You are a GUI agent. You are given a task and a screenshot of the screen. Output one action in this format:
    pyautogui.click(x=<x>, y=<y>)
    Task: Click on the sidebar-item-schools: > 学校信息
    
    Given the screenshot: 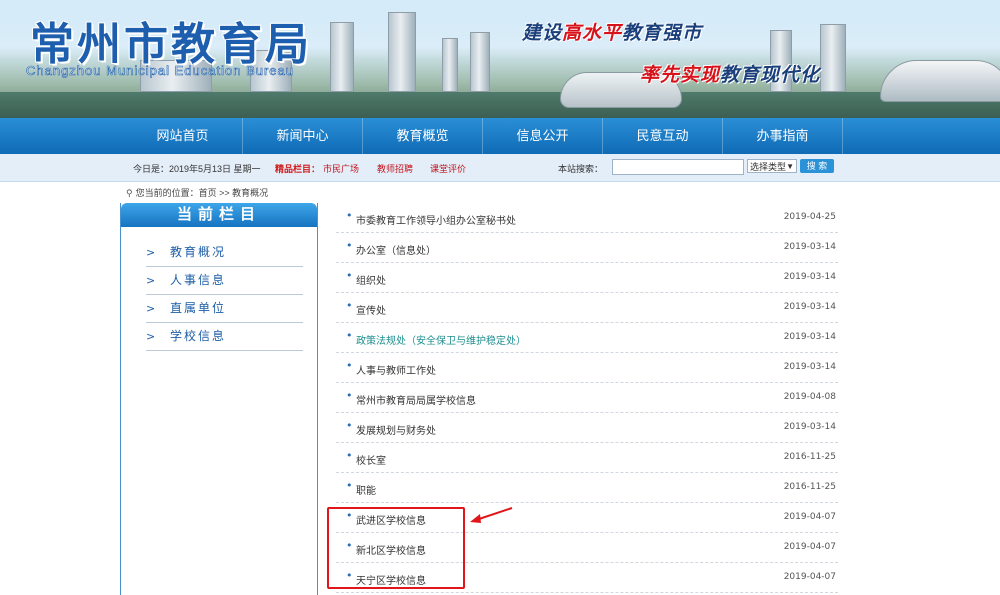 What is the action you would take?
    pyautogui.click(x=224, y=337)
    